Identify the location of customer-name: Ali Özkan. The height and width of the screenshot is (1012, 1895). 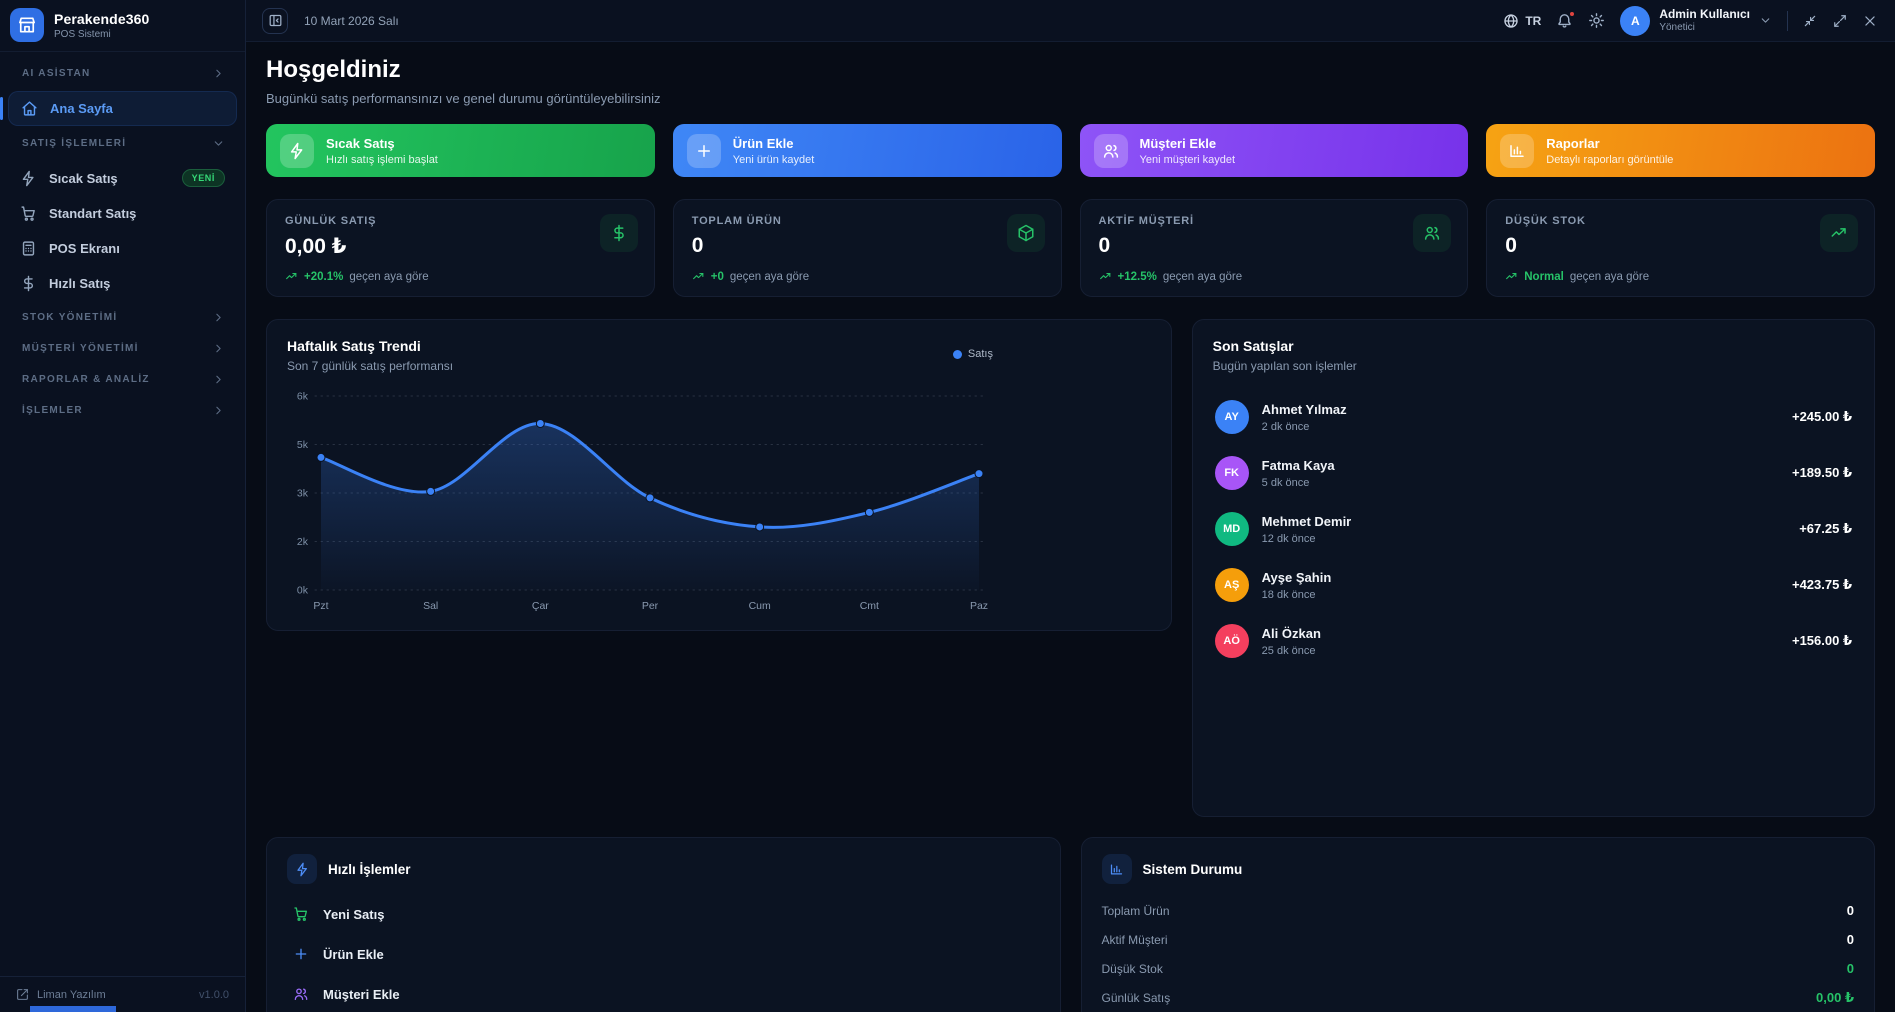
(1291, 633).